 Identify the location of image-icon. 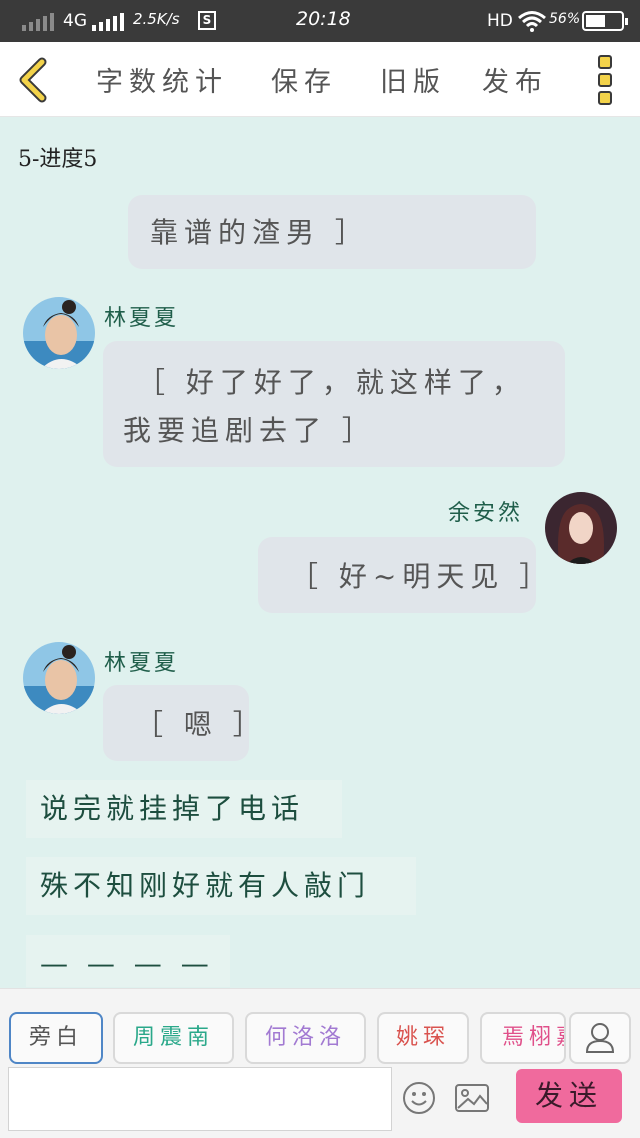
(472, 1098).